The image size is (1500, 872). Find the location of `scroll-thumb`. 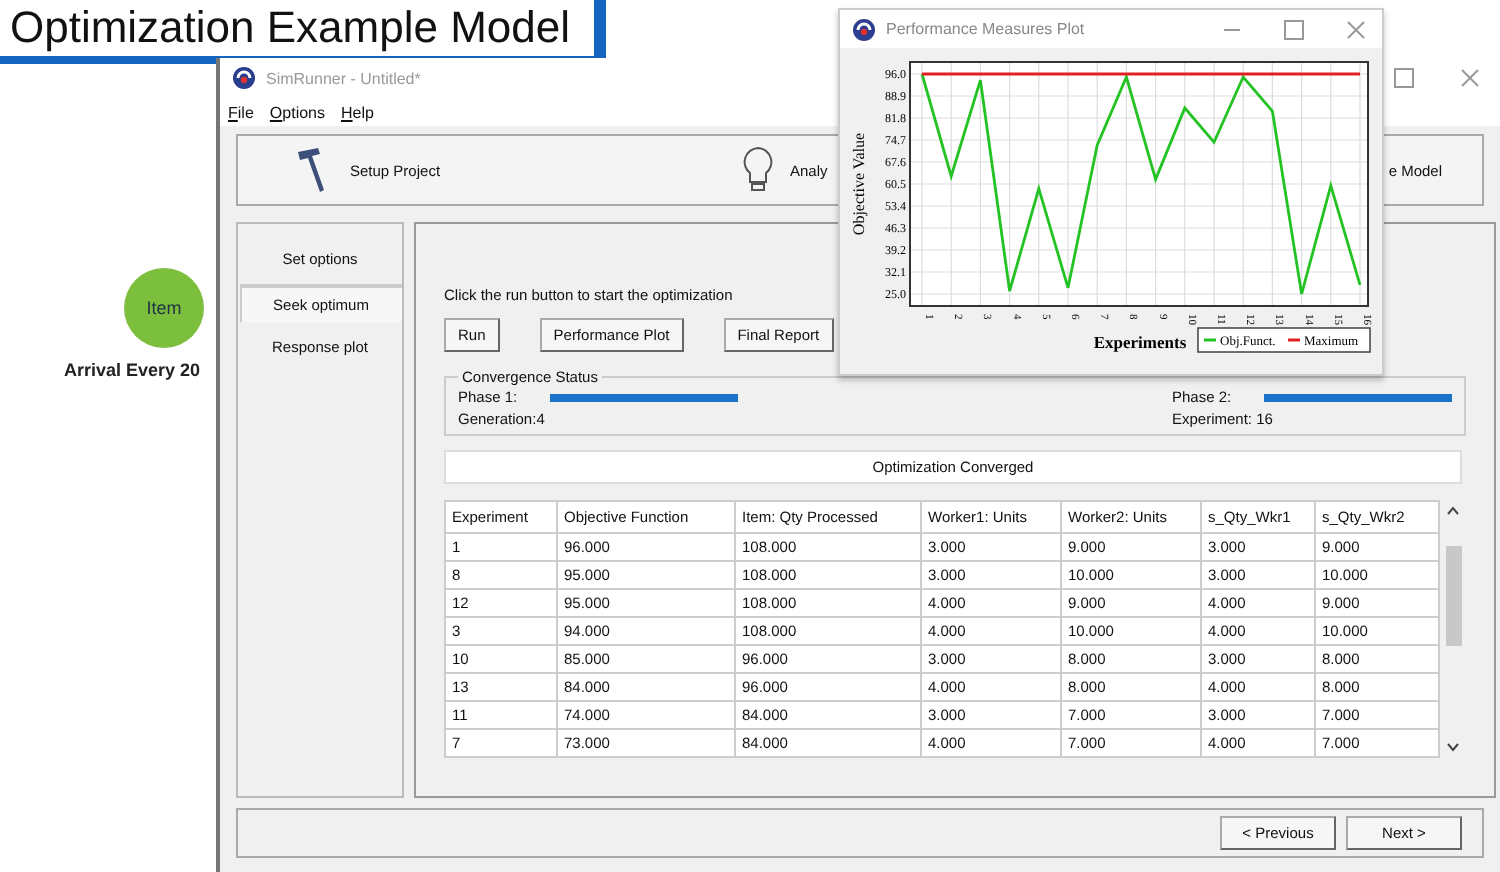

scroll-thumb is located at coordinates (1453, 595).